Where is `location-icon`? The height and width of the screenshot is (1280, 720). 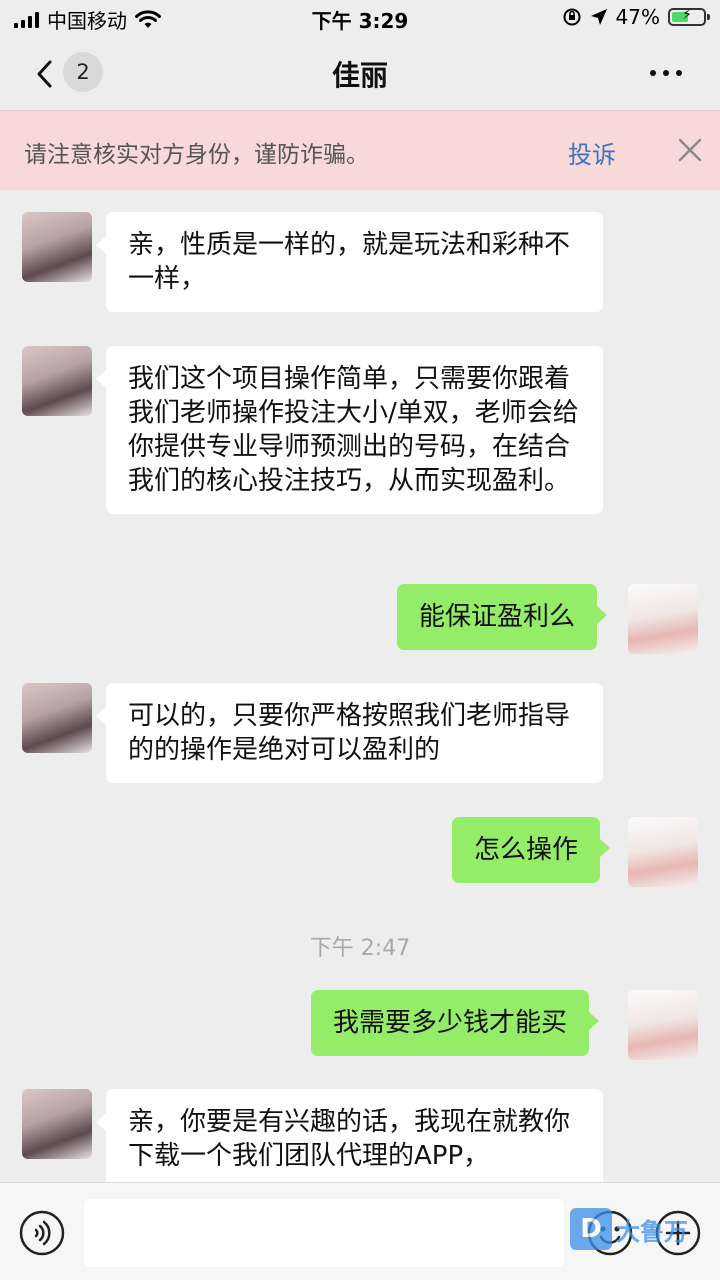 location-icon is located at coordinates (598, 17).